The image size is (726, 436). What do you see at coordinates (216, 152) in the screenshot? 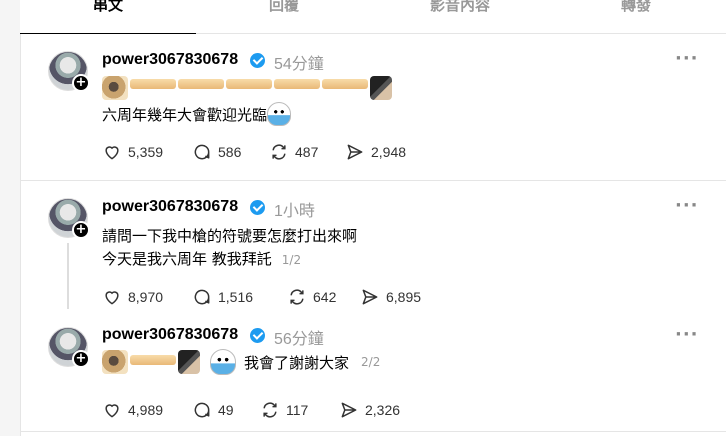
I see `reply-button: 586` at bounding box center [216, 152].